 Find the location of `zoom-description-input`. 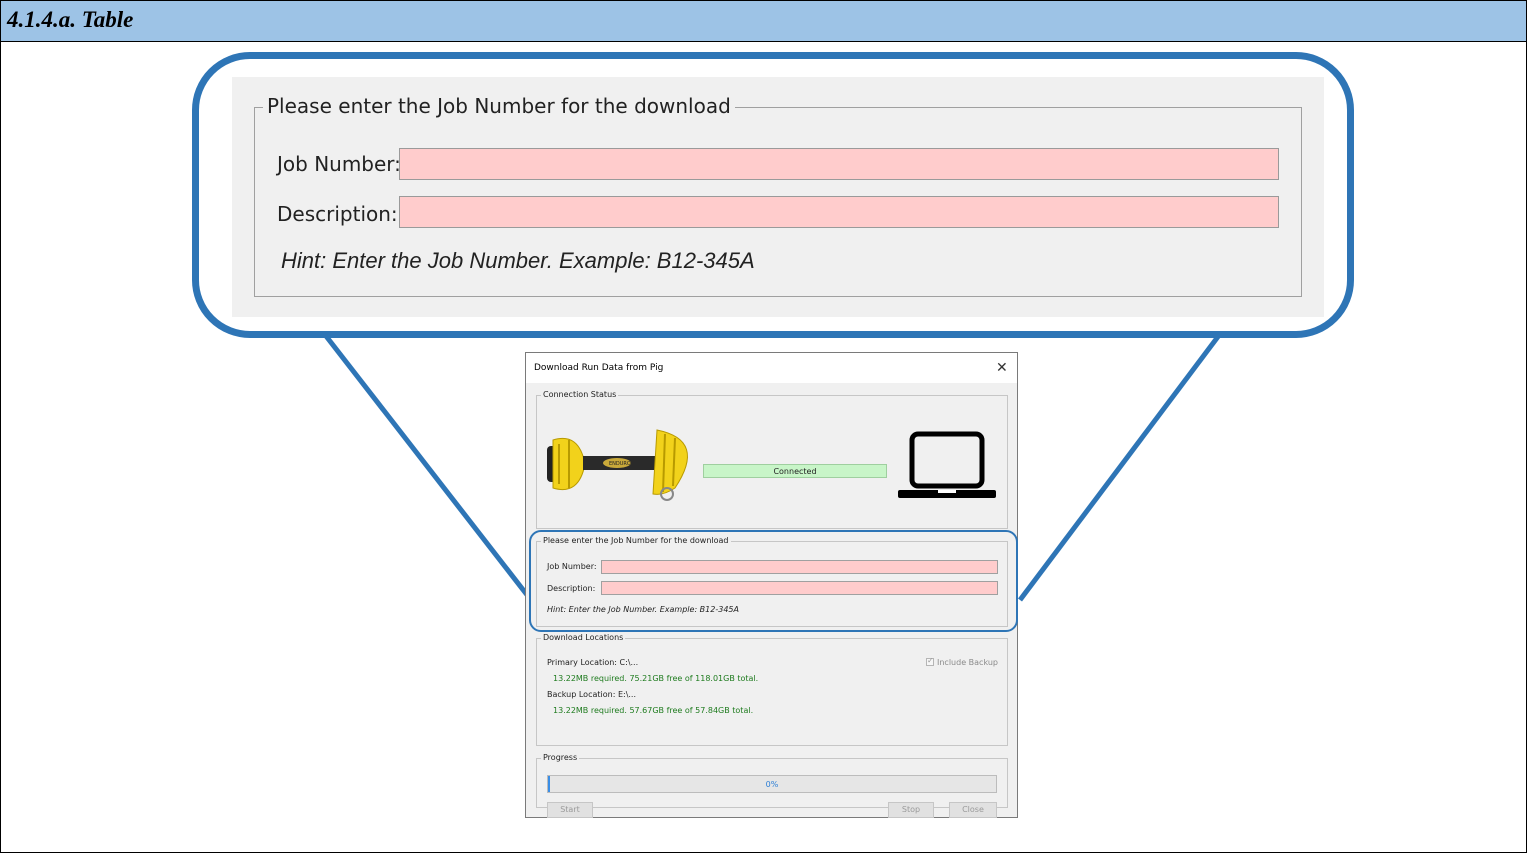

zoom-description-input is located at coordinates (839, 212).